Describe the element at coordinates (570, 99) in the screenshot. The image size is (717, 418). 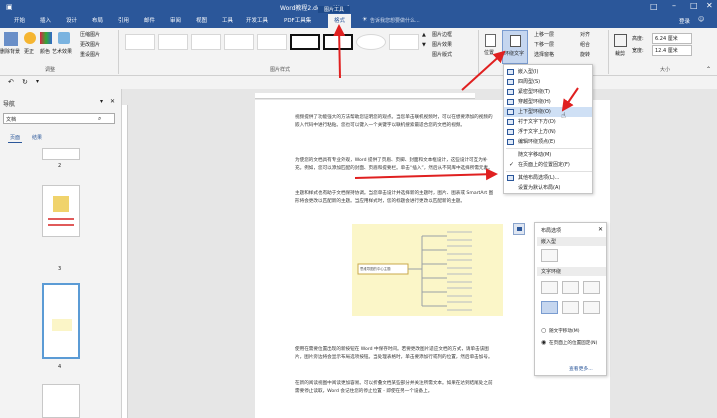
I see `arrow-to-top-bottom` at that location.